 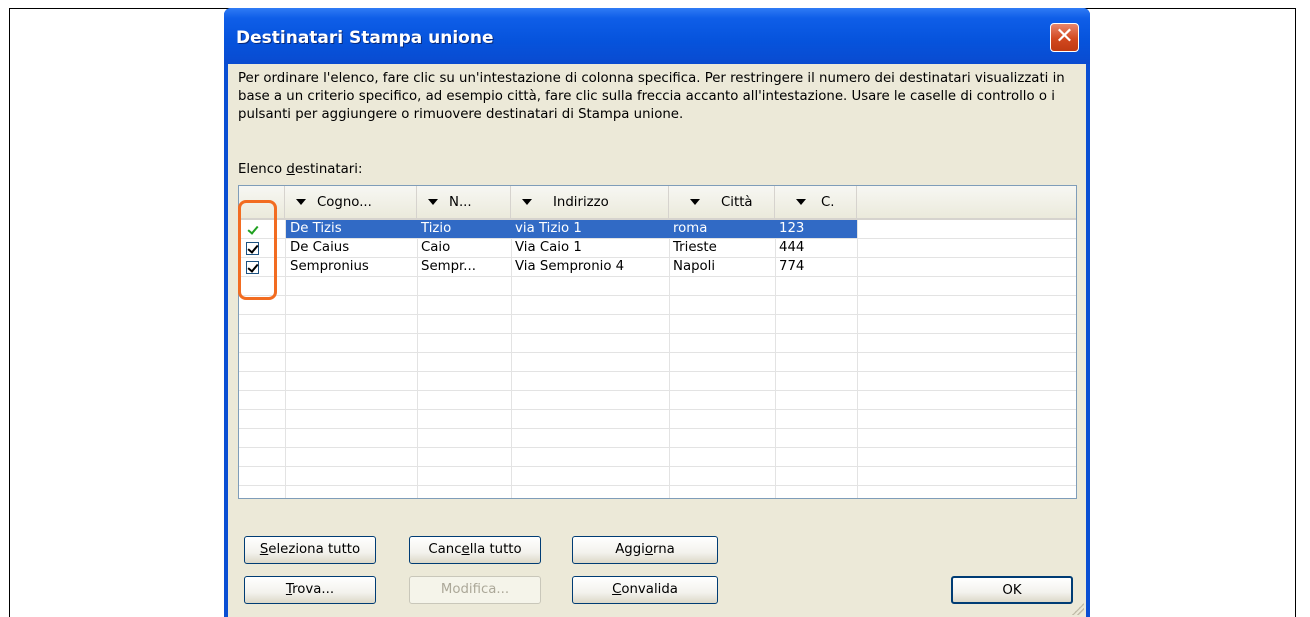 I want to click on clear-all-button: Cancella tutto, so click(x=475, y=550).